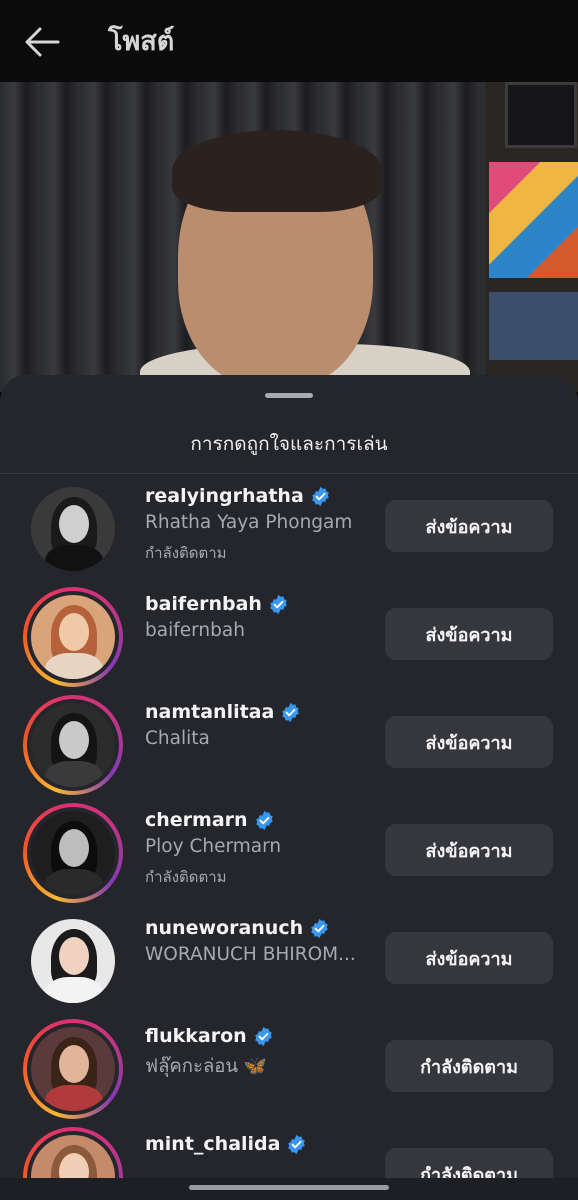  What do you see at coordinates (177, 738) in the screenshot?
I see `full-name: Chalita` at bounding box center [177, 738].